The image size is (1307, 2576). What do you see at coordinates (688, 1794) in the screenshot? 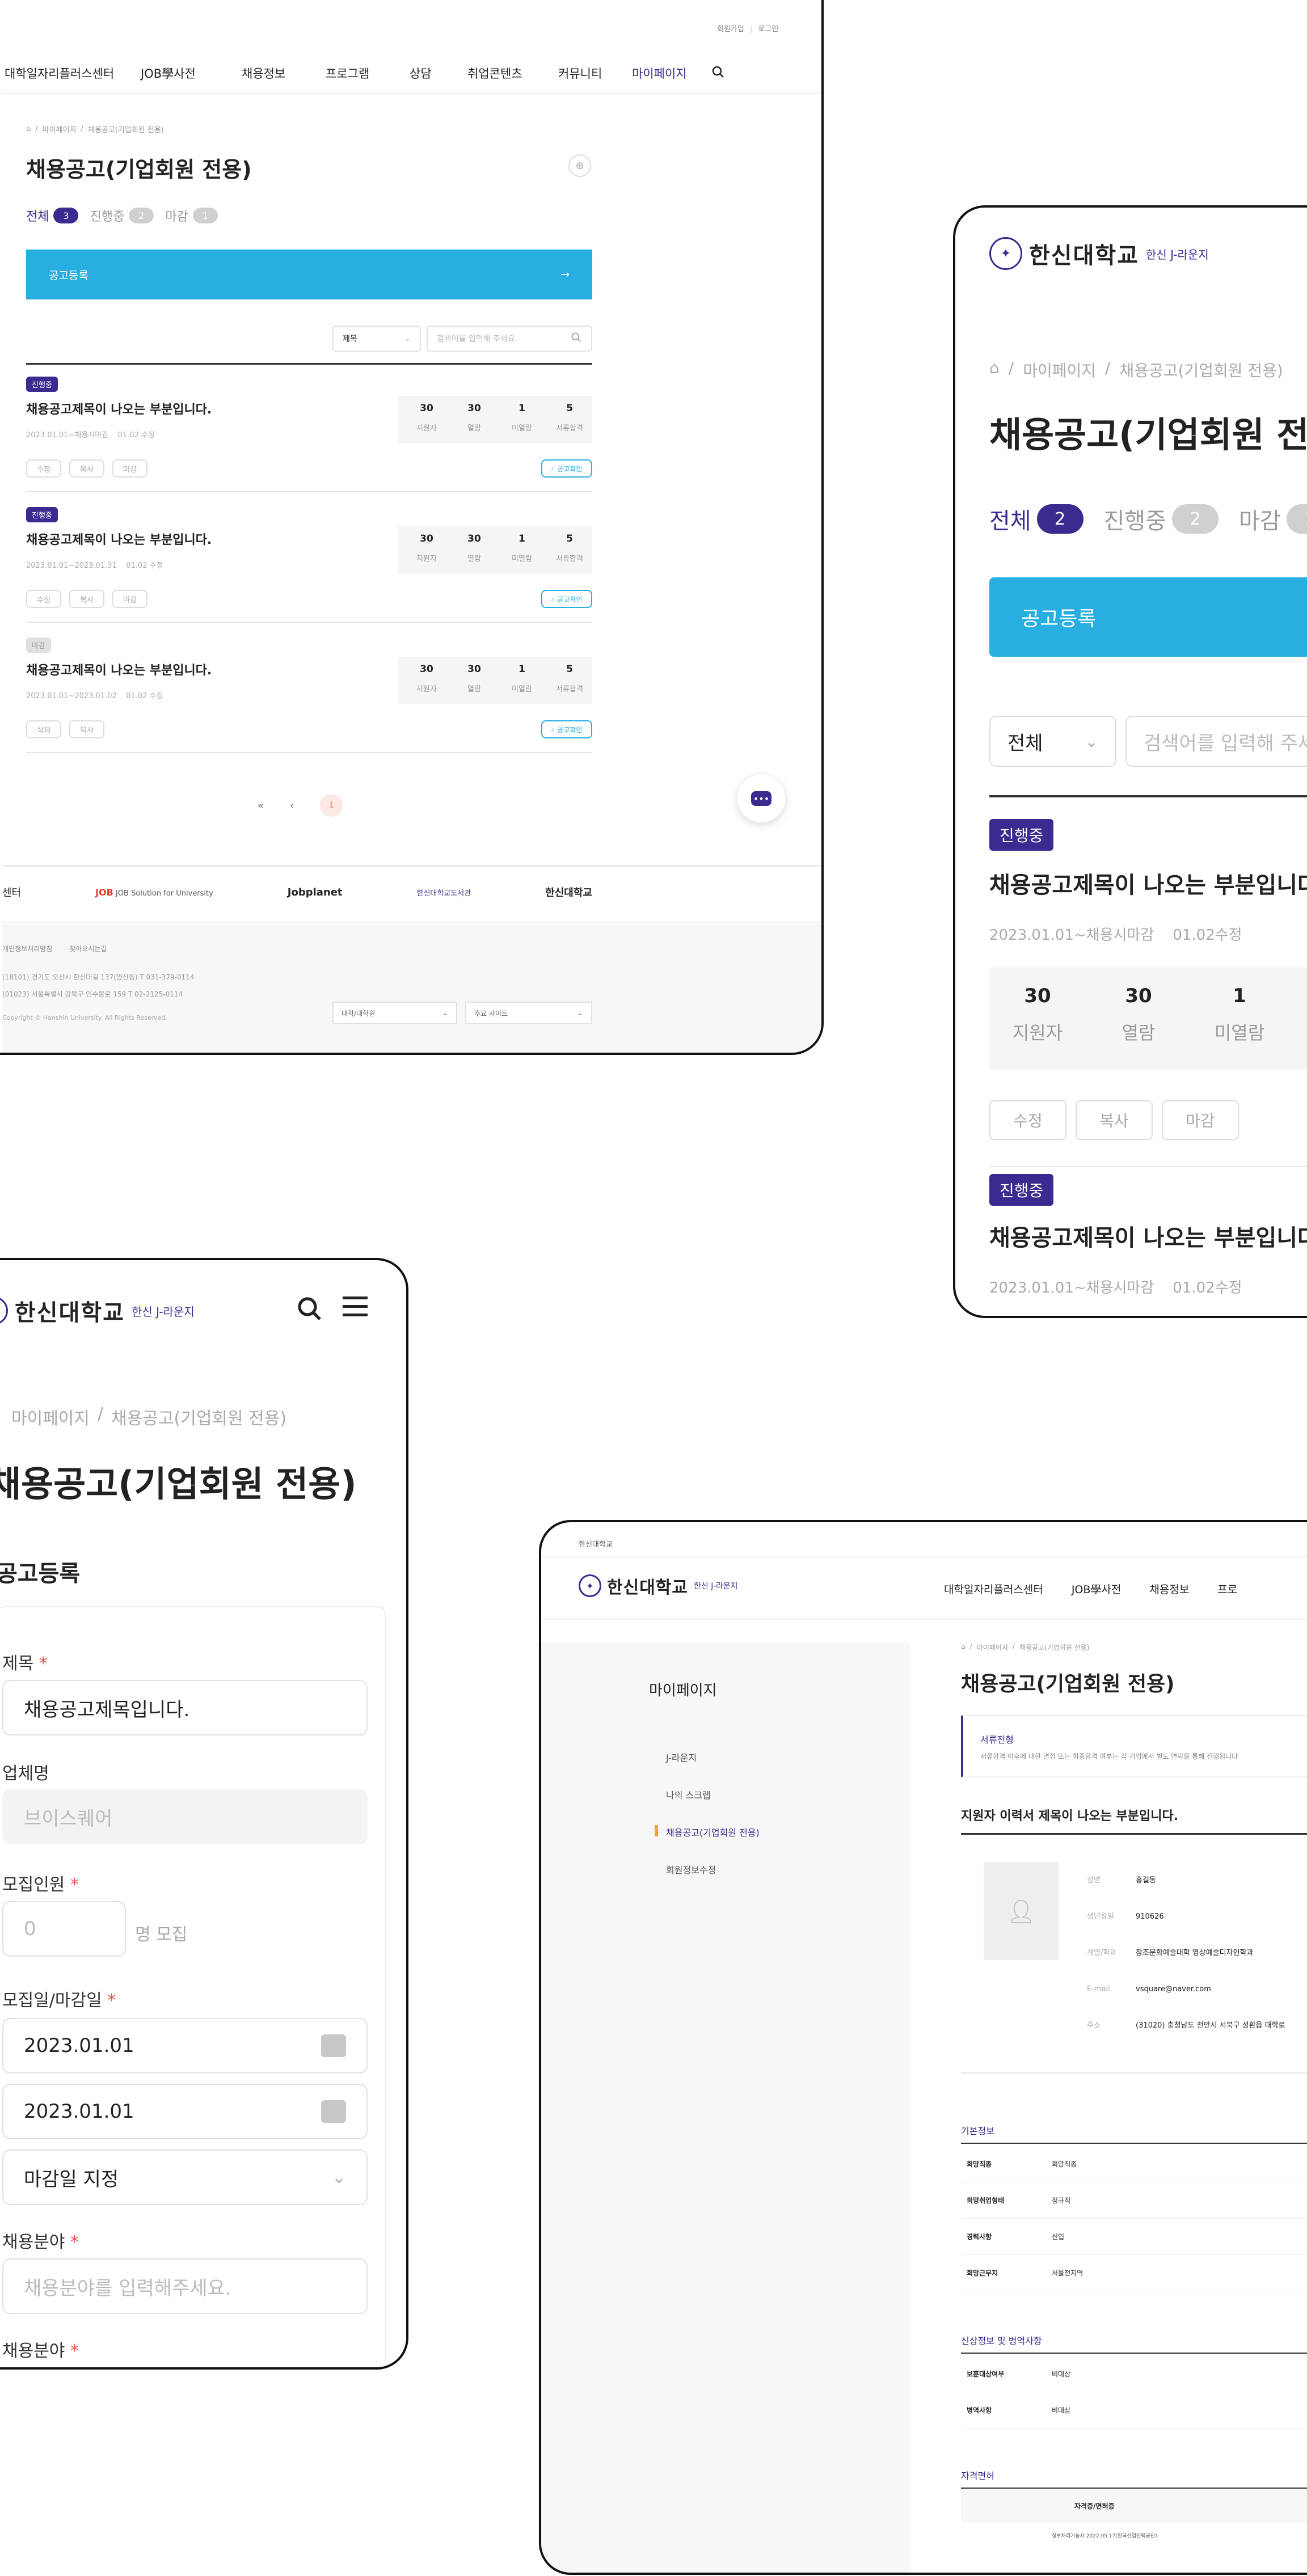
I see `sidebar-item-scrap: 나의 스크랩` at bounding box center [688, 1794].